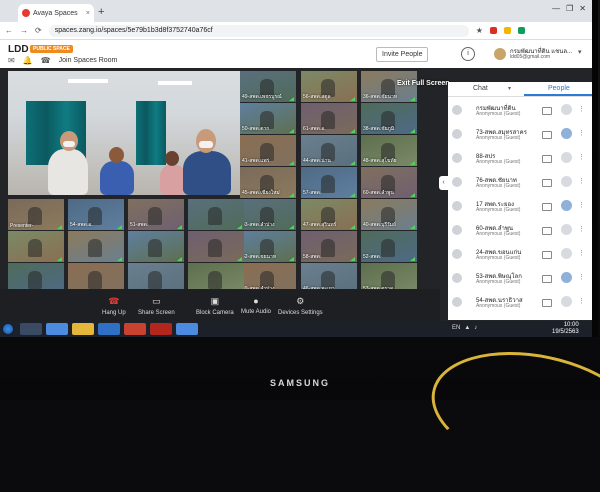  I want to click on hang-up-button: ☎ Hang Up, so click(114, 306).